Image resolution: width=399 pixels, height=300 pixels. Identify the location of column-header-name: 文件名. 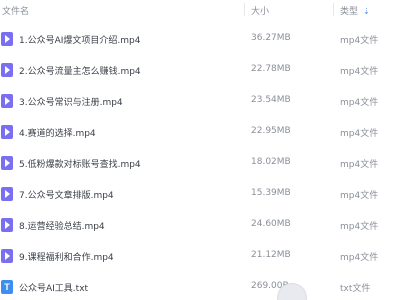
(15, 10).